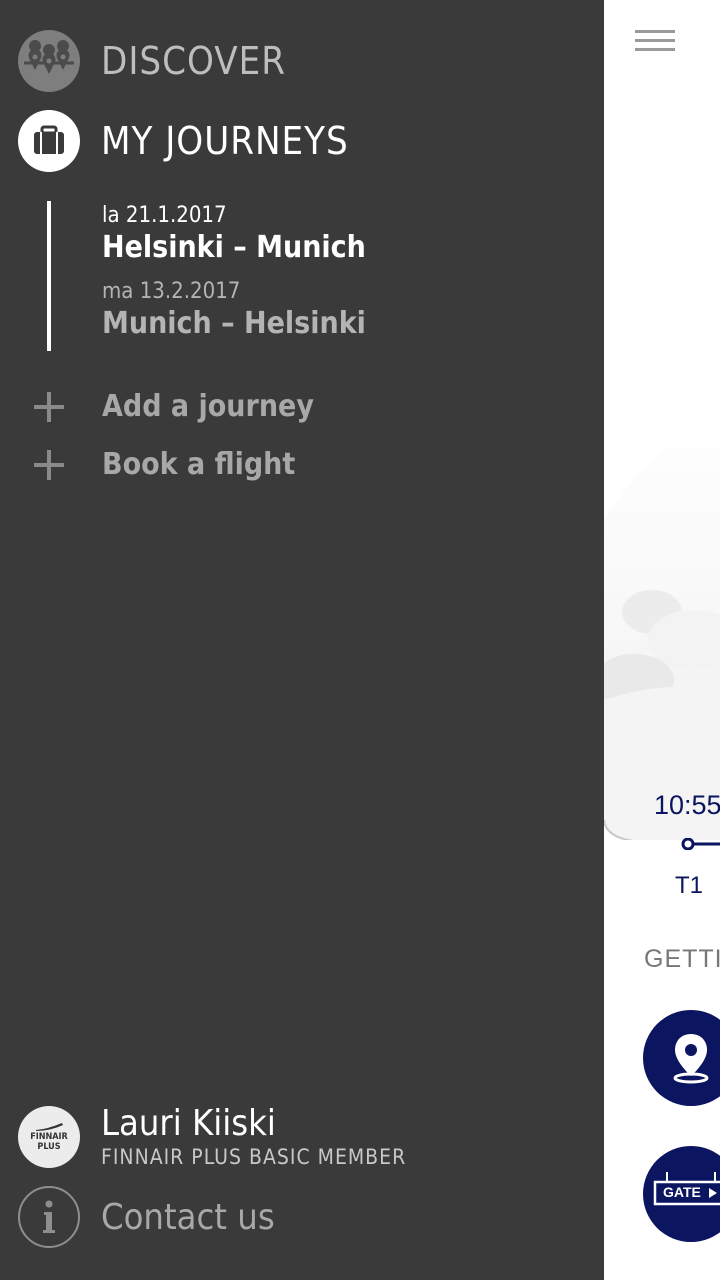 The image size is (720, 1280). What do you see at coordinates (188, 1217) in the screenshot?
I see `contact-us-label: Contact us` at bounding box center [188, 1217].